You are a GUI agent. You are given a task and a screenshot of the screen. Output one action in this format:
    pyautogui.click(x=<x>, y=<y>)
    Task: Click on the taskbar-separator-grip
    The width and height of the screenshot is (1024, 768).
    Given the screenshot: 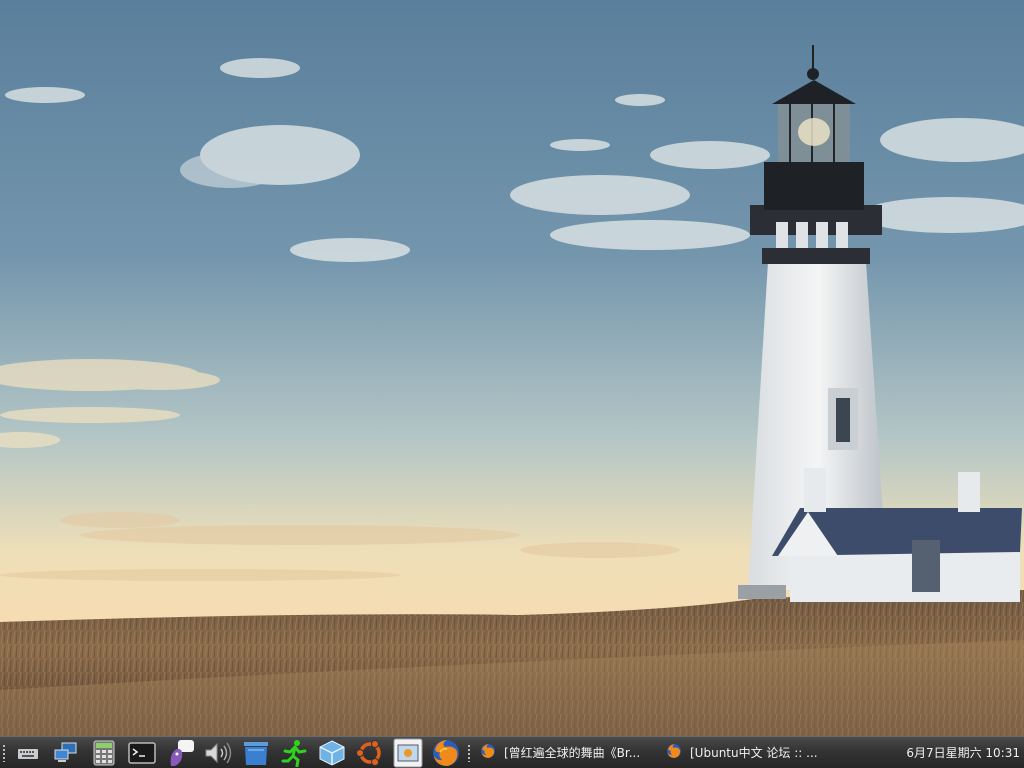 What is the action you would take?
    pyautogui.click(x=469, y=752)
    